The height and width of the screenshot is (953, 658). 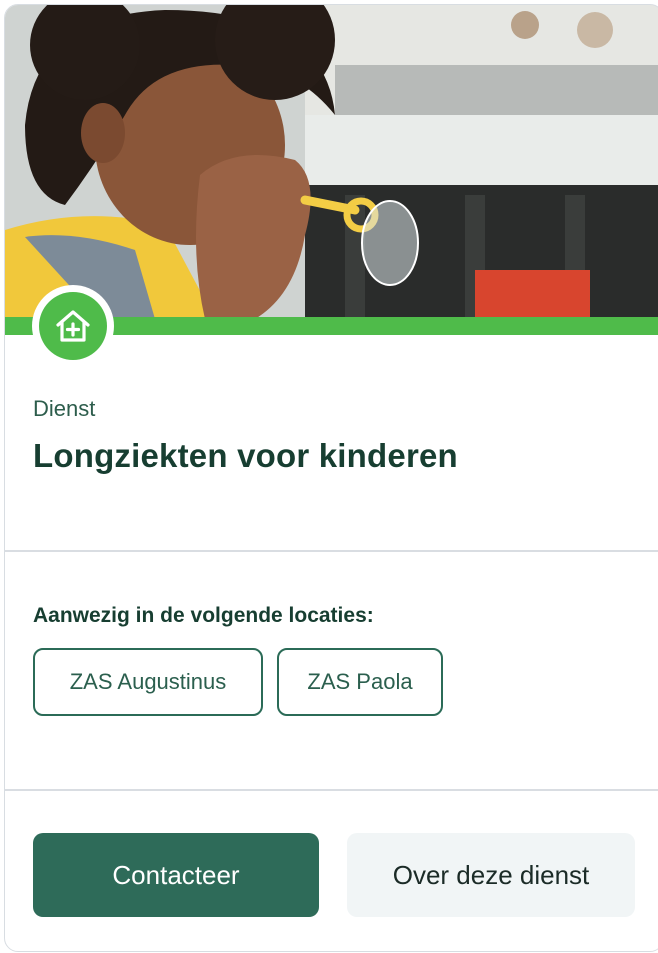 What do you see at coordinates (491, 875) in the screenshot?
I see `about-service-button: Over deze dienst` at bounding box center [491, 875].